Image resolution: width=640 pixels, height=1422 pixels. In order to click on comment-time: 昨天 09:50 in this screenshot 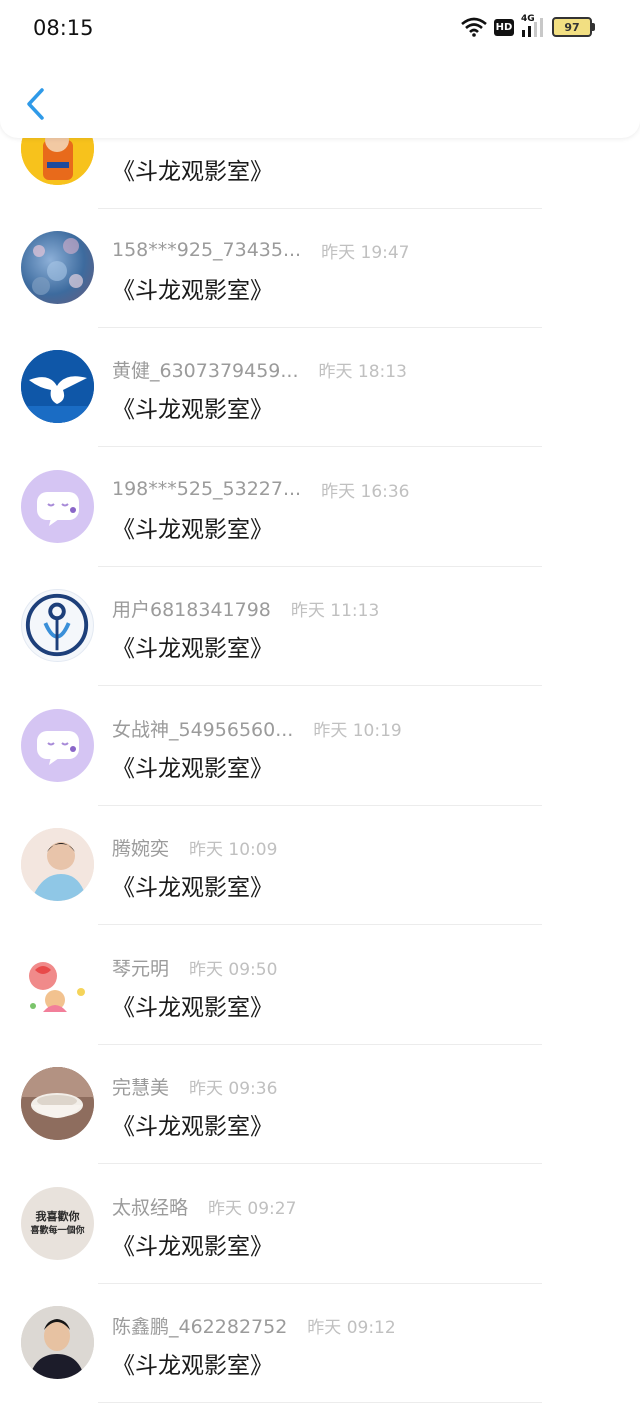, I will do `click(233, 969)`.